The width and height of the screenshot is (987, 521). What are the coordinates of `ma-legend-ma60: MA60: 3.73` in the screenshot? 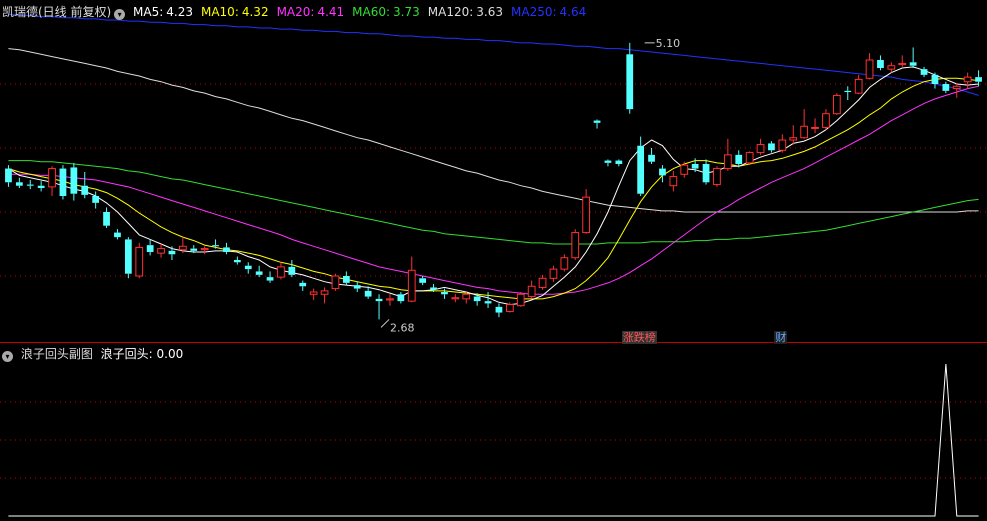 It's located at (388, 12).